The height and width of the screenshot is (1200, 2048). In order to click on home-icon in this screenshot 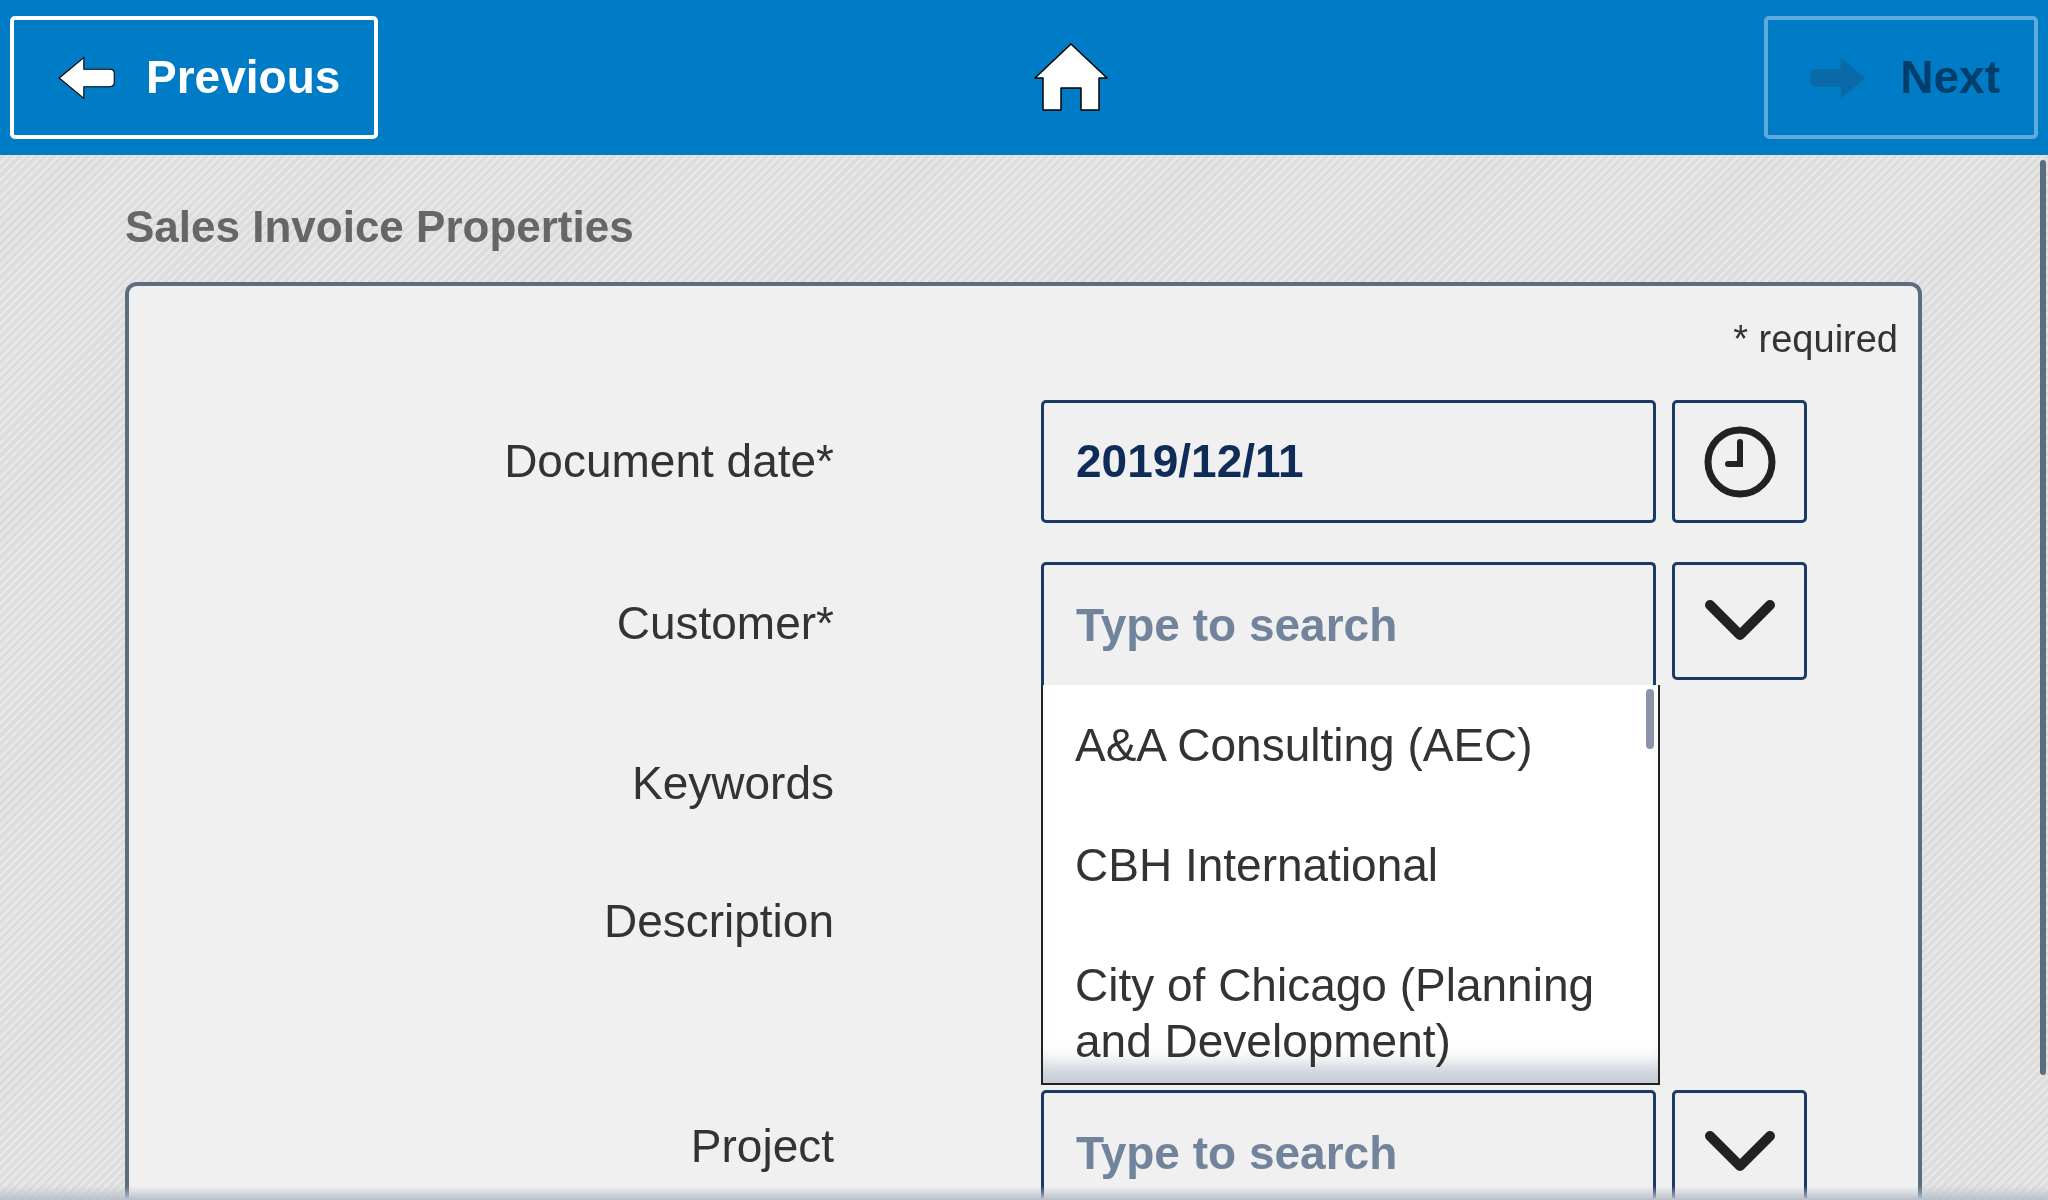, I will do `click(1071, 77)`.